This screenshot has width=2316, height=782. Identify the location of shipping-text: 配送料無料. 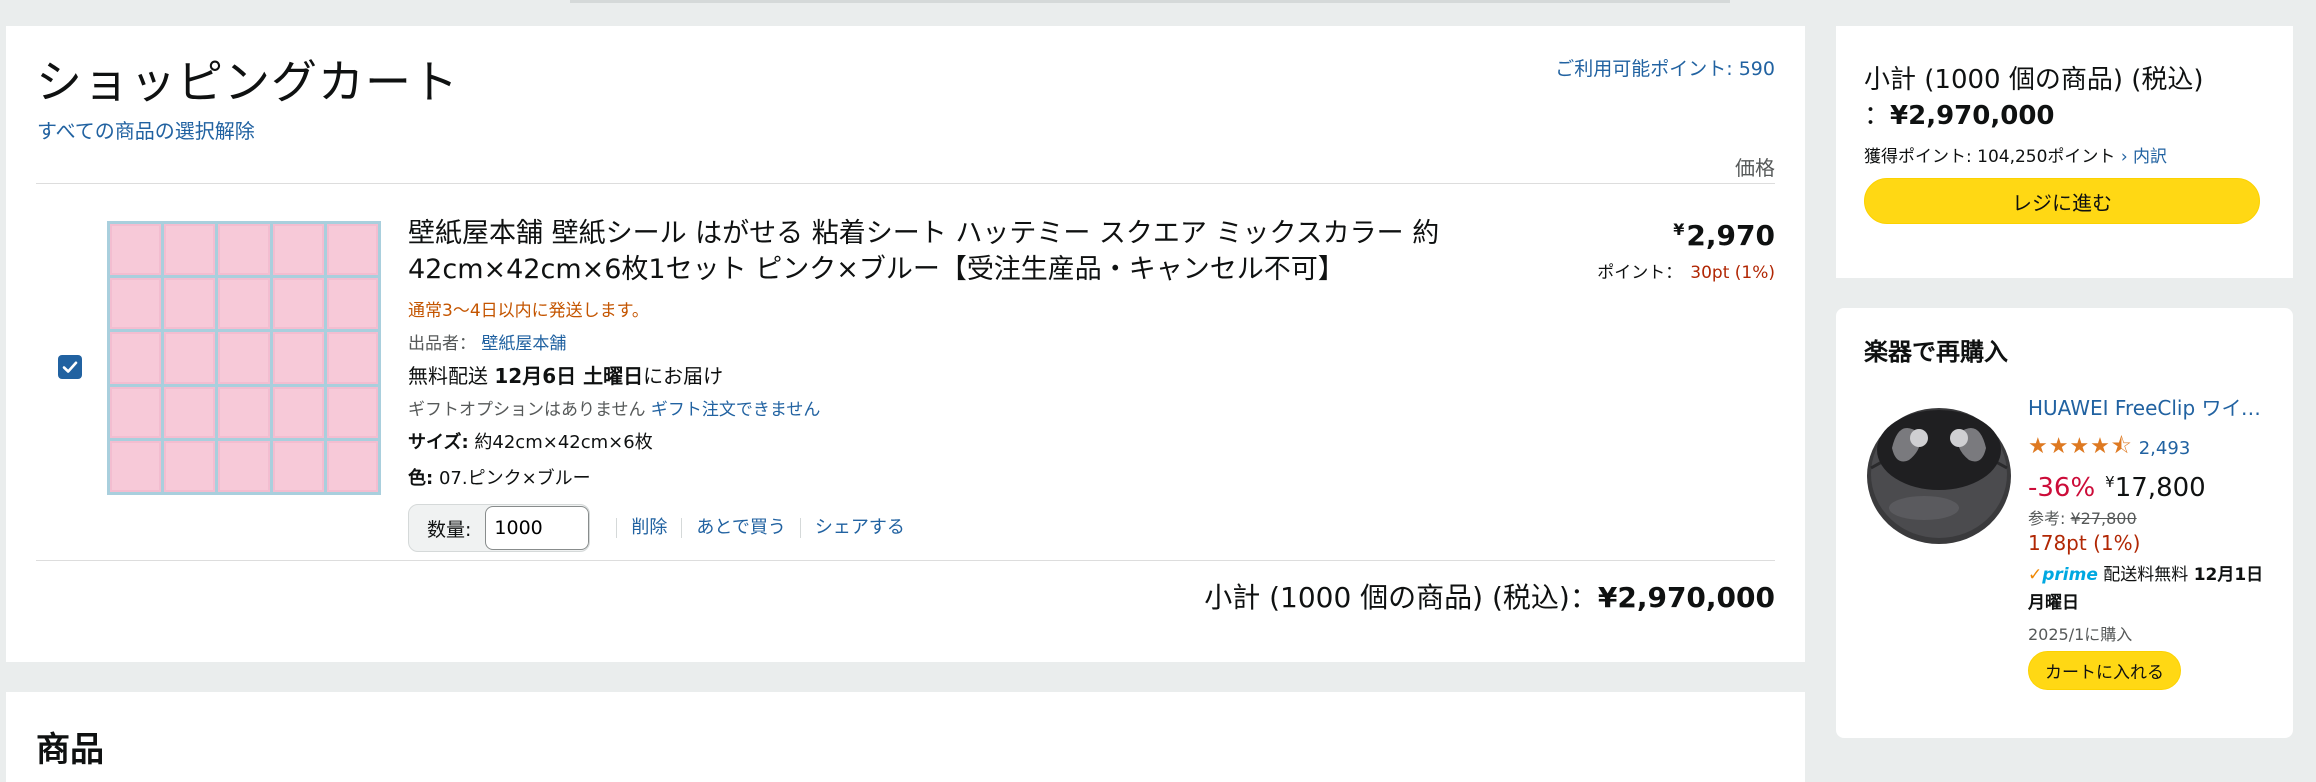
(2146, 575).